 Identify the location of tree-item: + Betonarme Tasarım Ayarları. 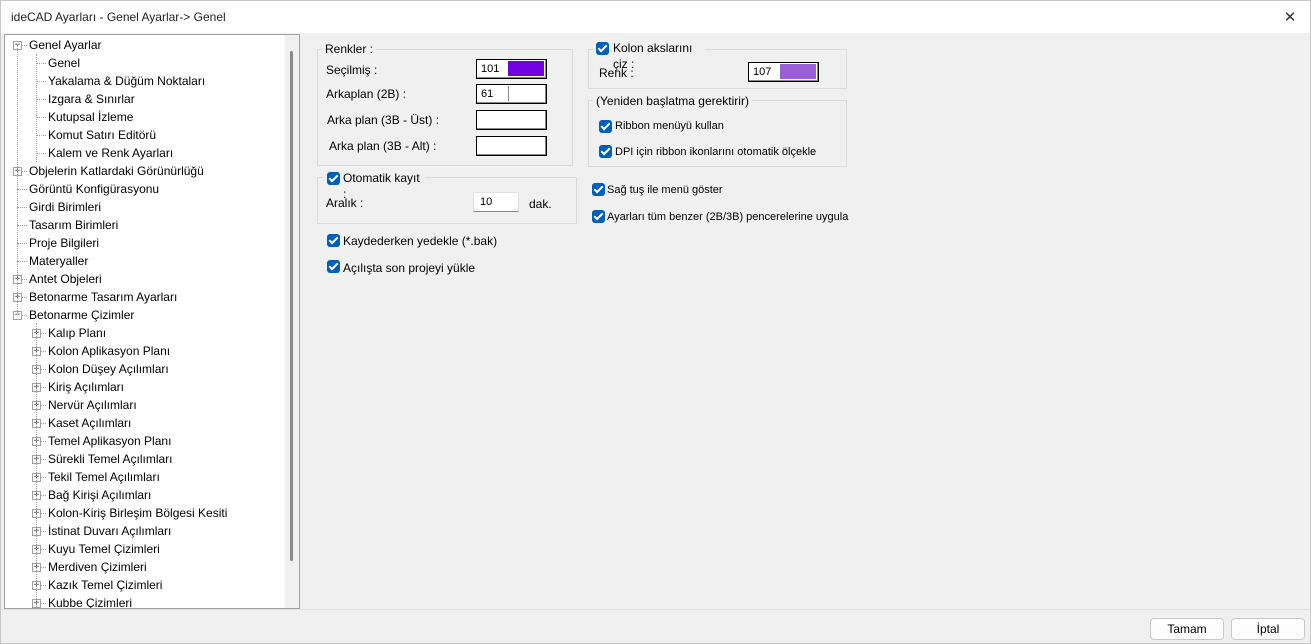
(145, 297).